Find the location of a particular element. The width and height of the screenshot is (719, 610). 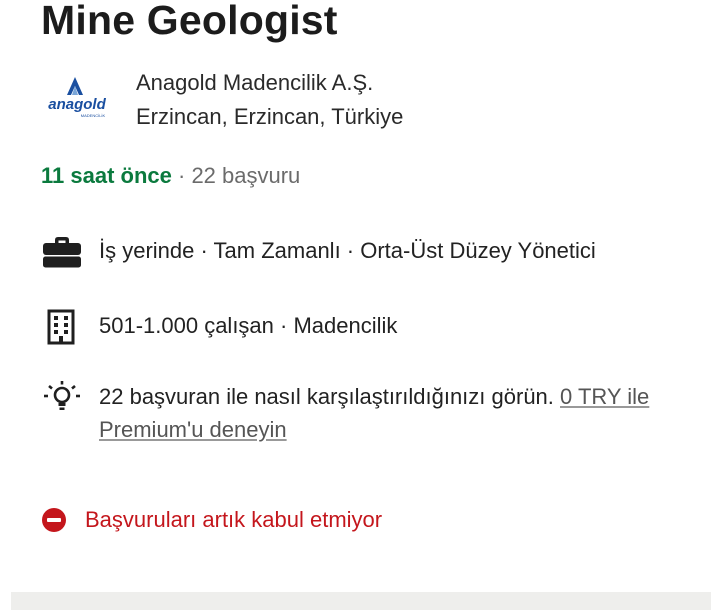

job-location: Erzincan, Erzincan, Türkiye is located at coordinates (270, 116).